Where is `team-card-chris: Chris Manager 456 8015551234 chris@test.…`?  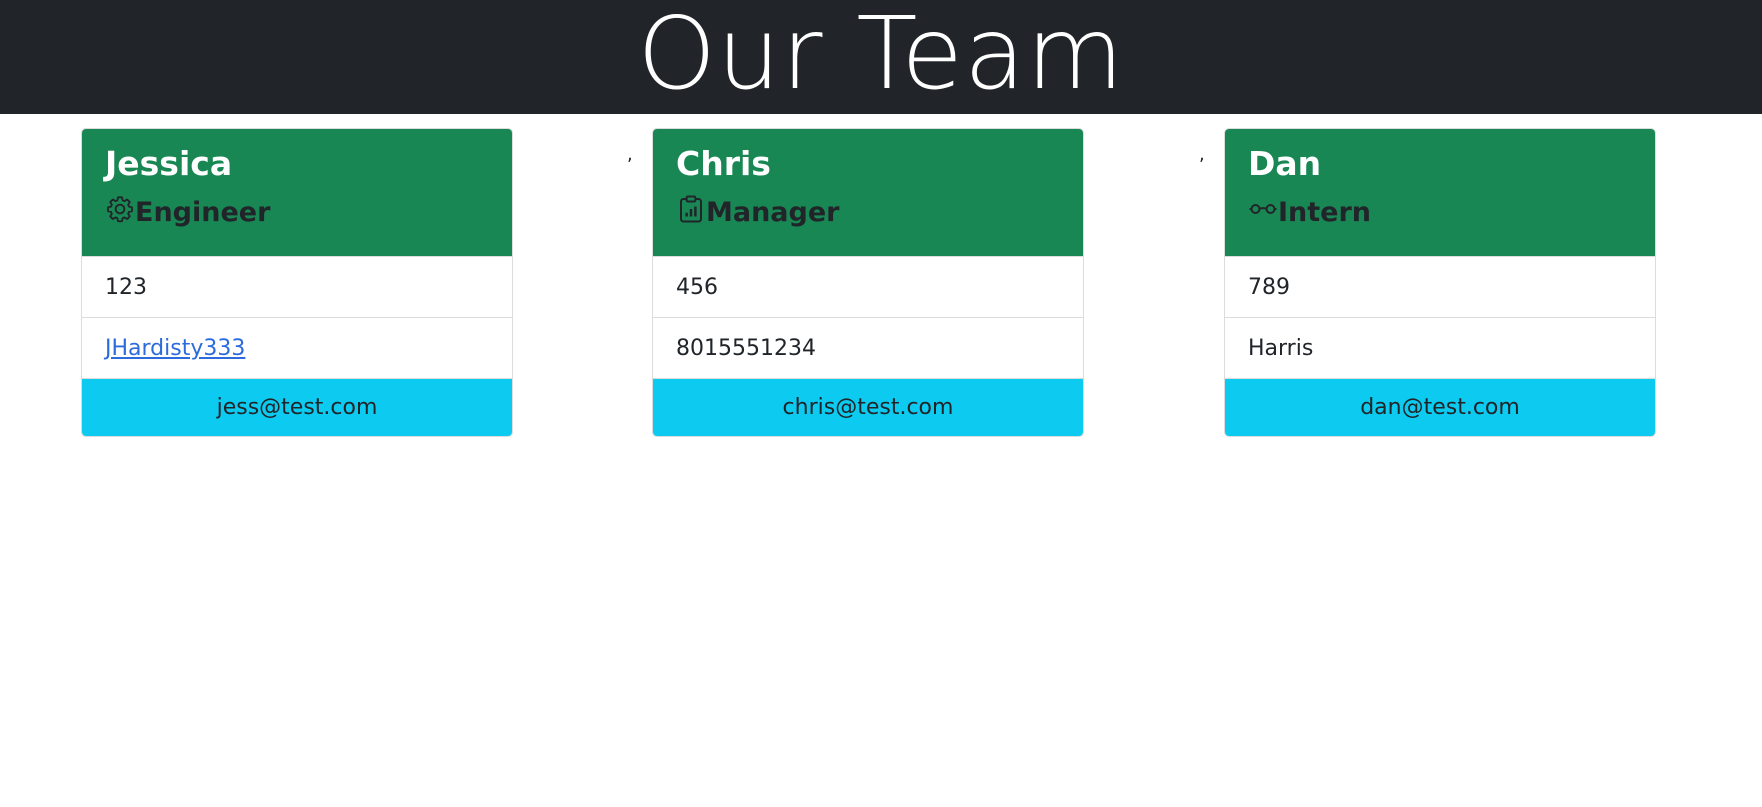
team-card-chris: Chris Manager 456 8015551234 chris@test.… is located at coordinates (868, 282).